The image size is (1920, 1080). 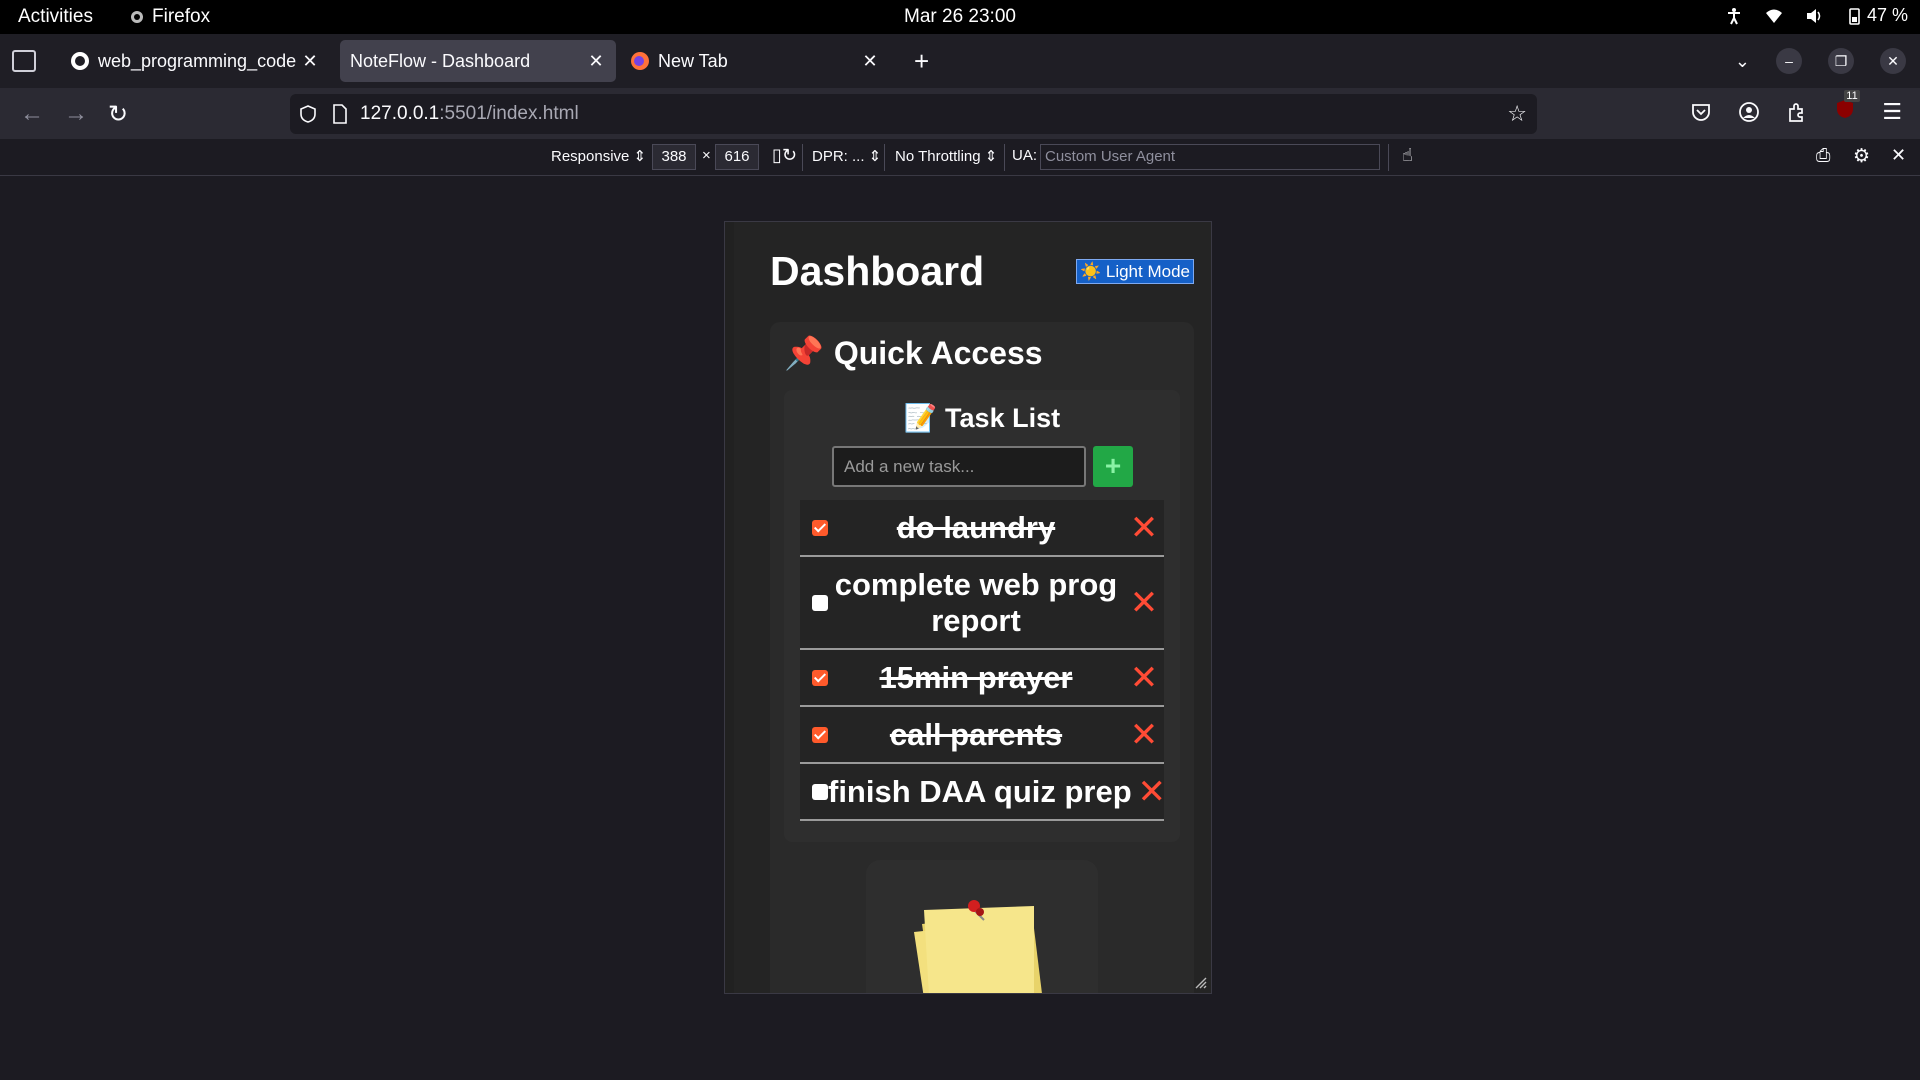 What do you see at coordinates (1003, 418) in the screenshot?
I see `task-list-title: Task List` at bounding box center [1003, 418].